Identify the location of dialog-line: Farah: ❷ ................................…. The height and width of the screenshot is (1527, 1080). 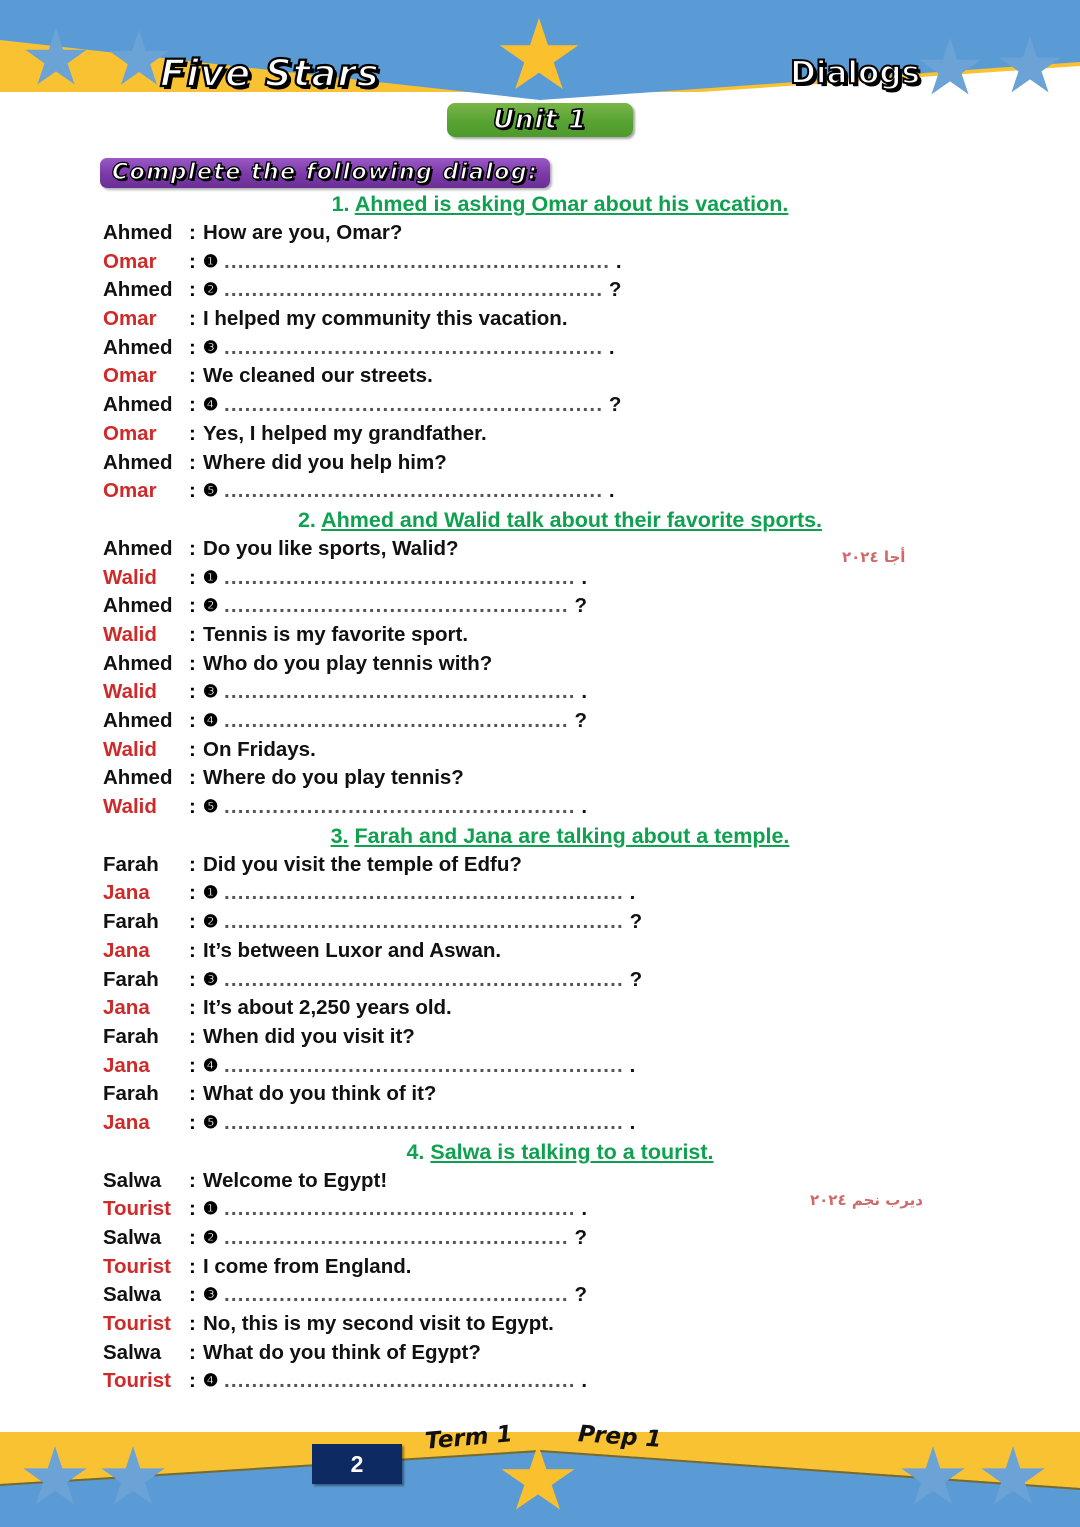
(540, 922).